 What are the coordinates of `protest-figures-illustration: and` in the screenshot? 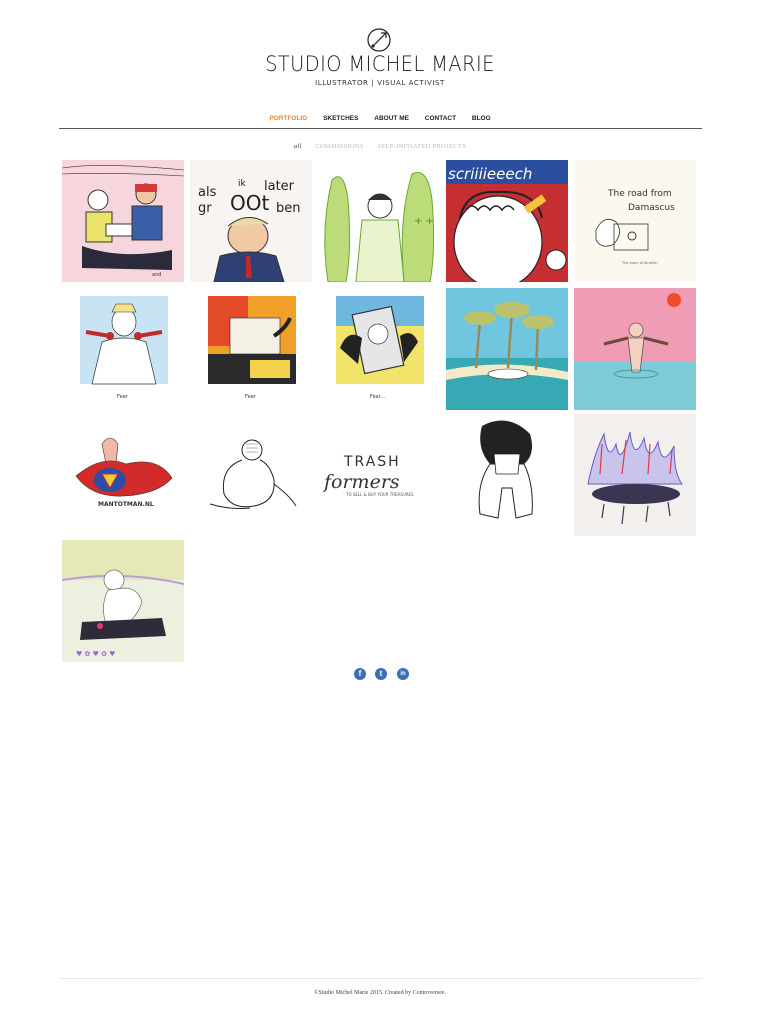 It's located at (123, 221).